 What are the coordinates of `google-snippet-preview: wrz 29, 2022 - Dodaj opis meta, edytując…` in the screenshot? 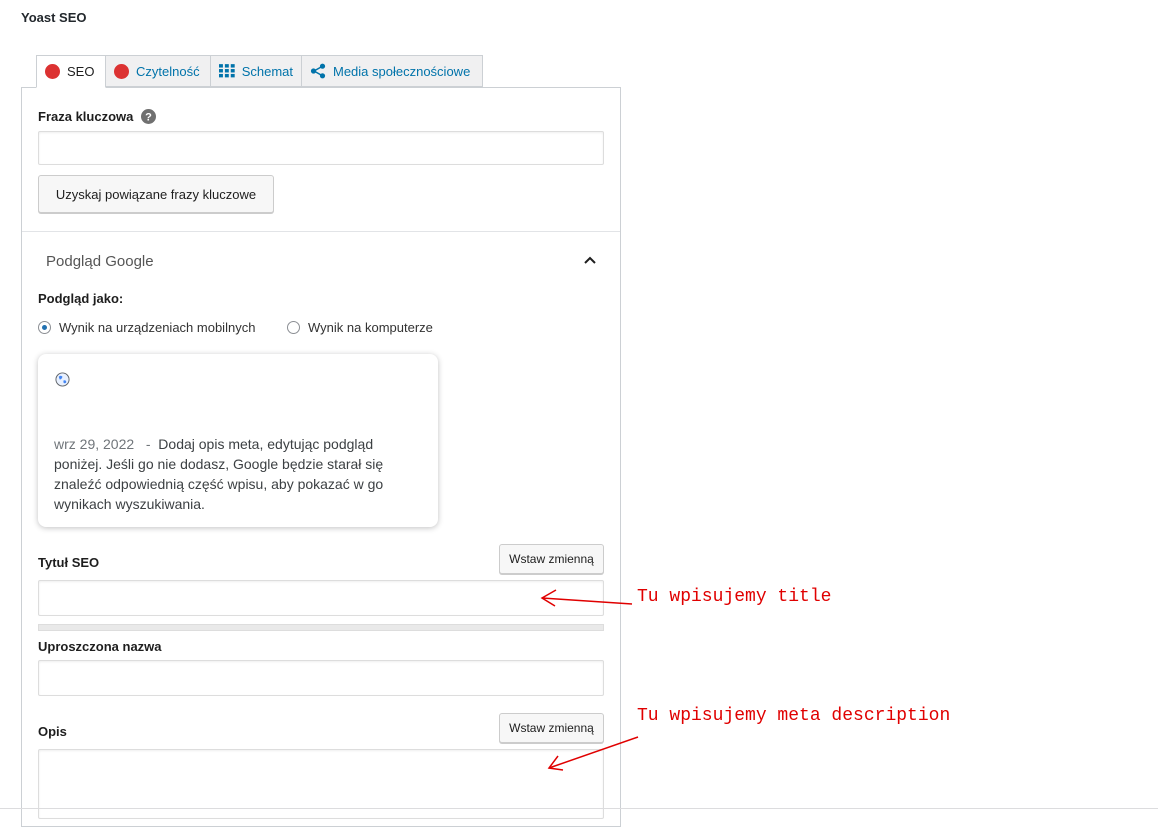 It's located at (238, 440).